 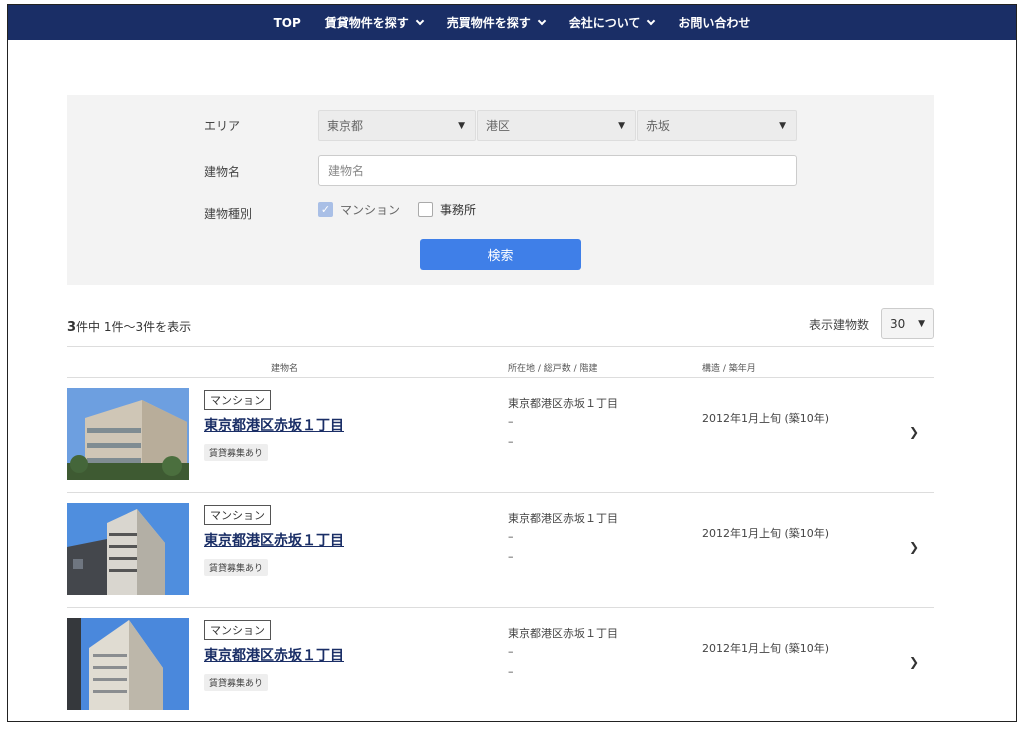 What do you see at coordinates (397, 125) in the screenshot?
I see `prefecture-select: 東京都 ▼` at bounding box center [397, 125].